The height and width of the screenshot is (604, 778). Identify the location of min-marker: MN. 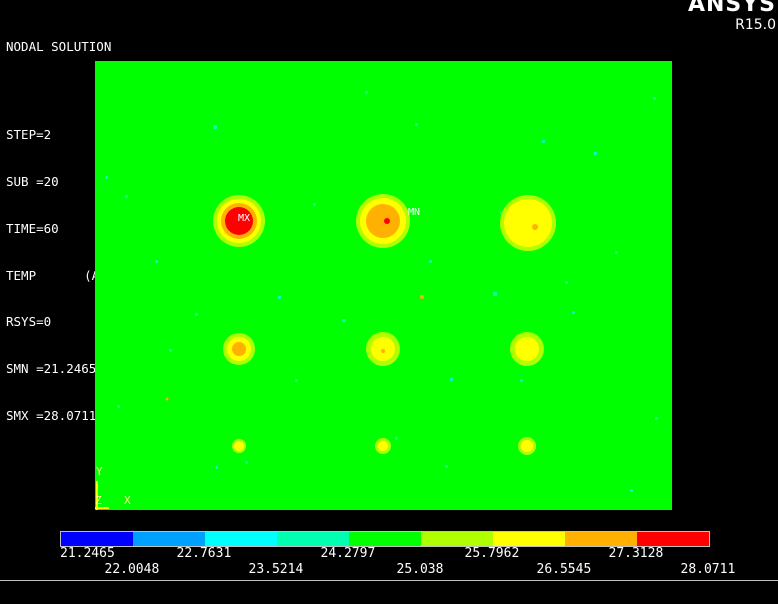
(414, 212).